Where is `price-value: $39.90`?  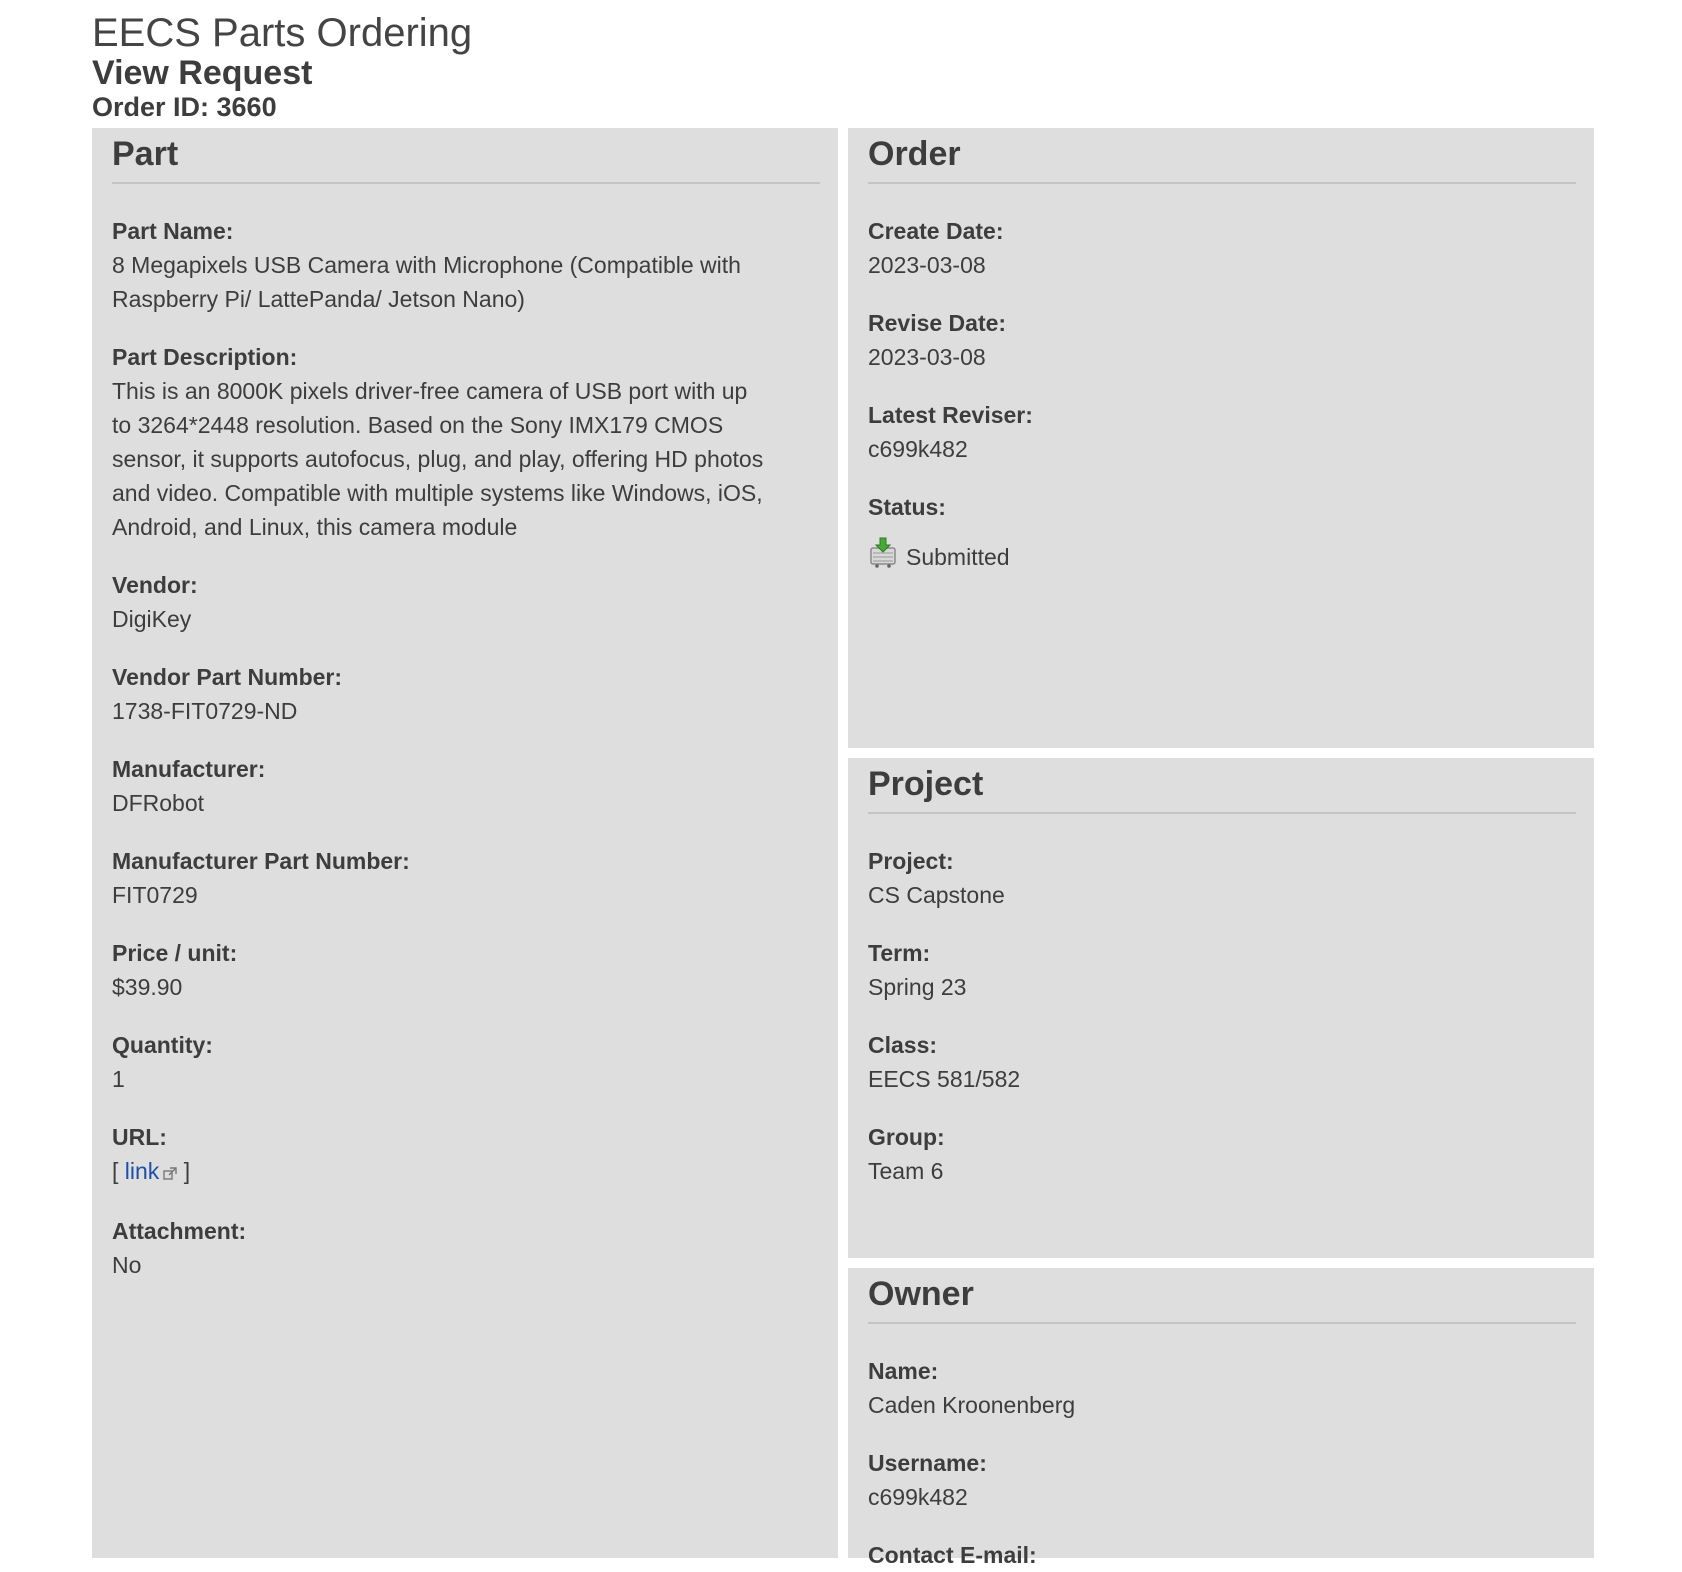 price-value: $39.90 is located at coordinates (147, 987).